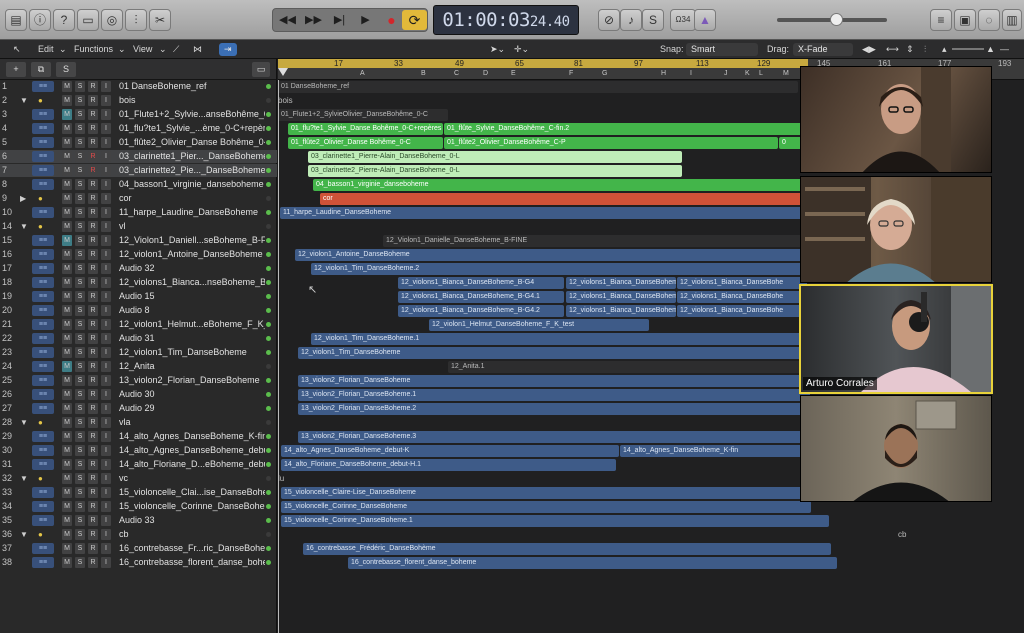 The image size is (1024, 633). Describe the element at coordinates (339, 20) in the screenshot. I see `go-to-start-icon: ▶|` at that location.